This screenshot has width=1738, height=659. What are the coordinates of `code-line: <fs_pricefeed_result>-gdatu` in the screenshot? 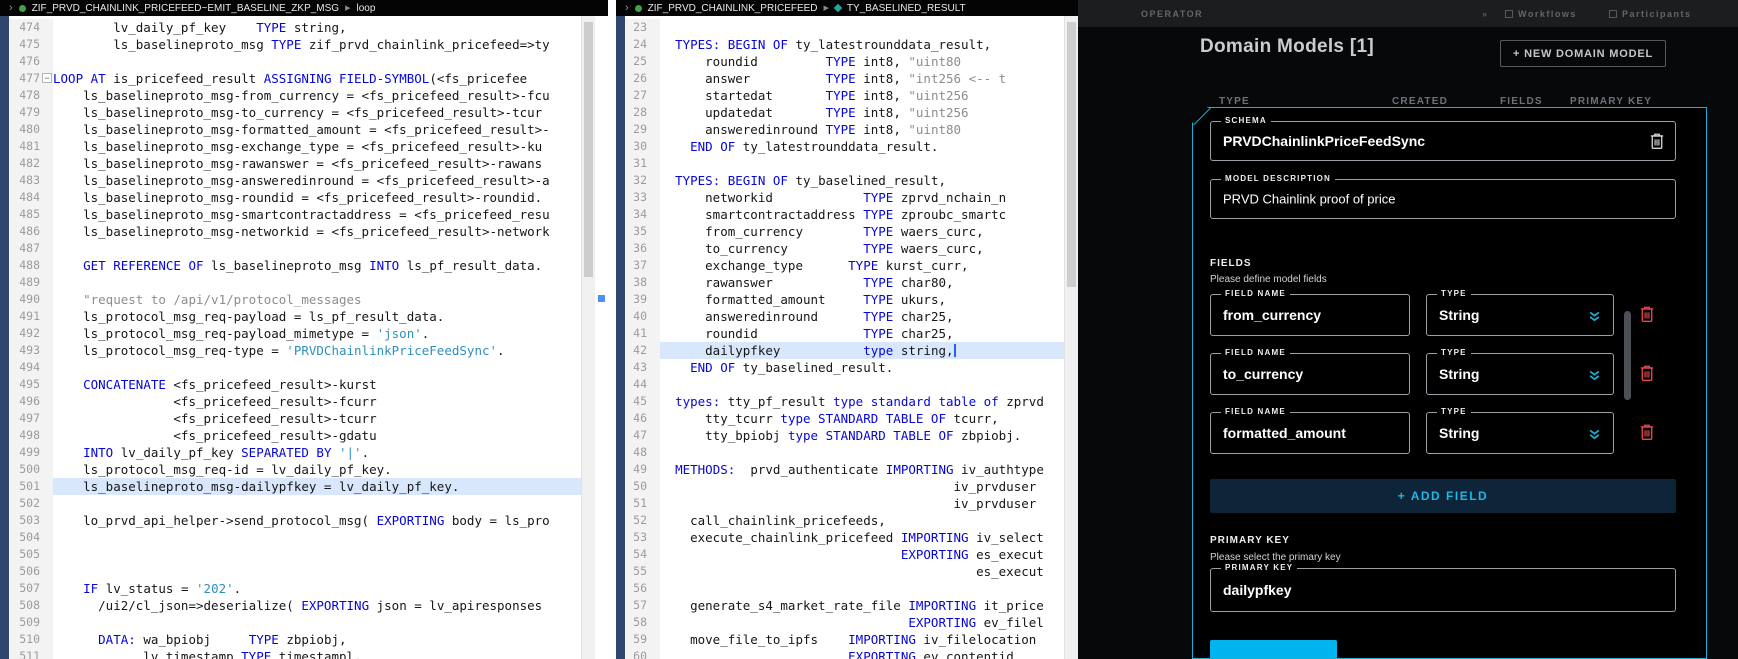 It's located at (317, 435).